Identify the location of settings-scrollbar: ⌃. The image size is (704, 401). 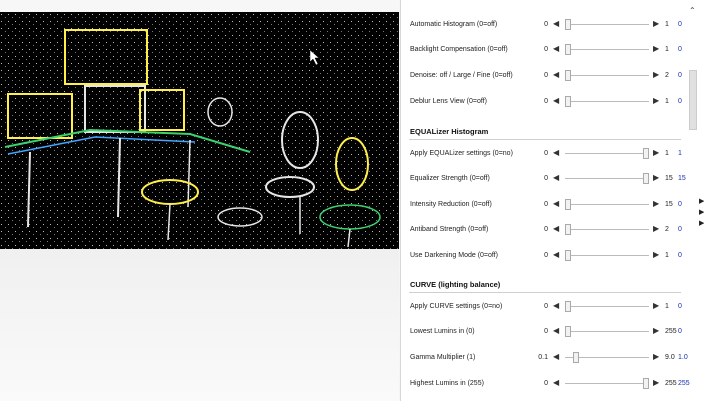
(693, 203).